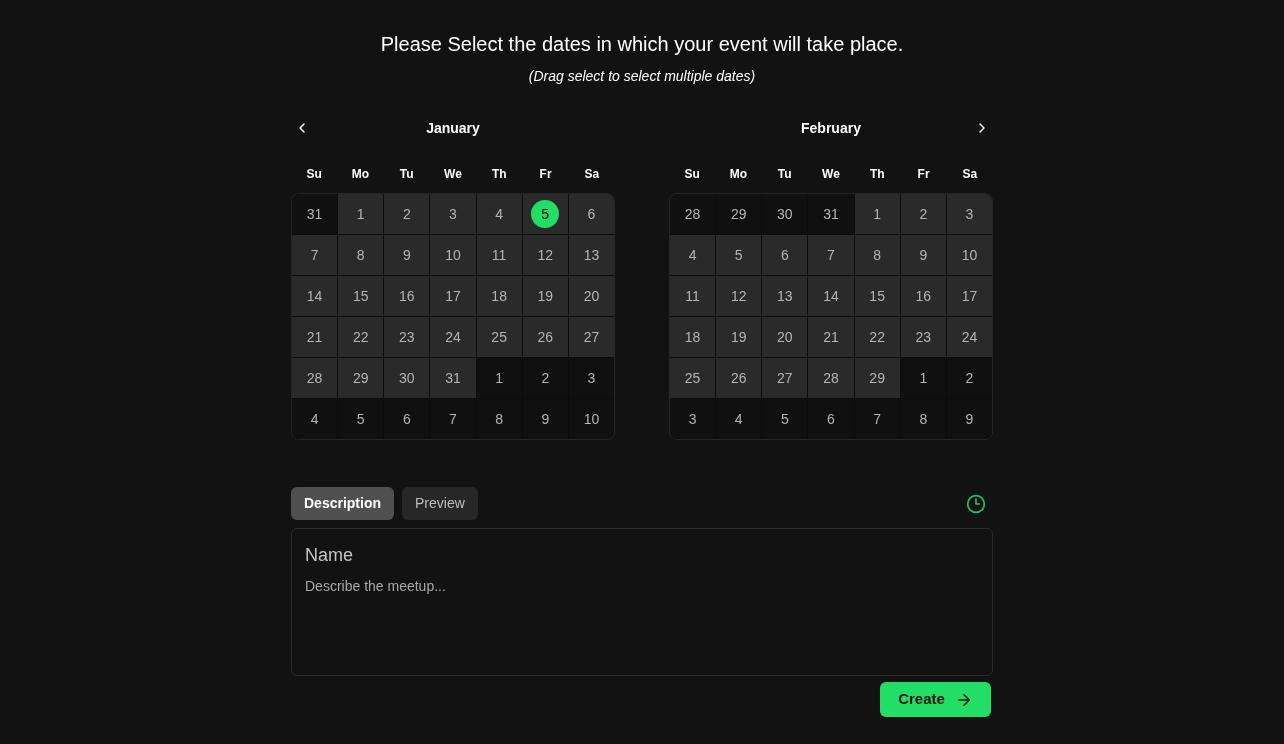 This screenshot has width=1284, height=744. I want to click on weekday-label: Fr, so click(545, 174).